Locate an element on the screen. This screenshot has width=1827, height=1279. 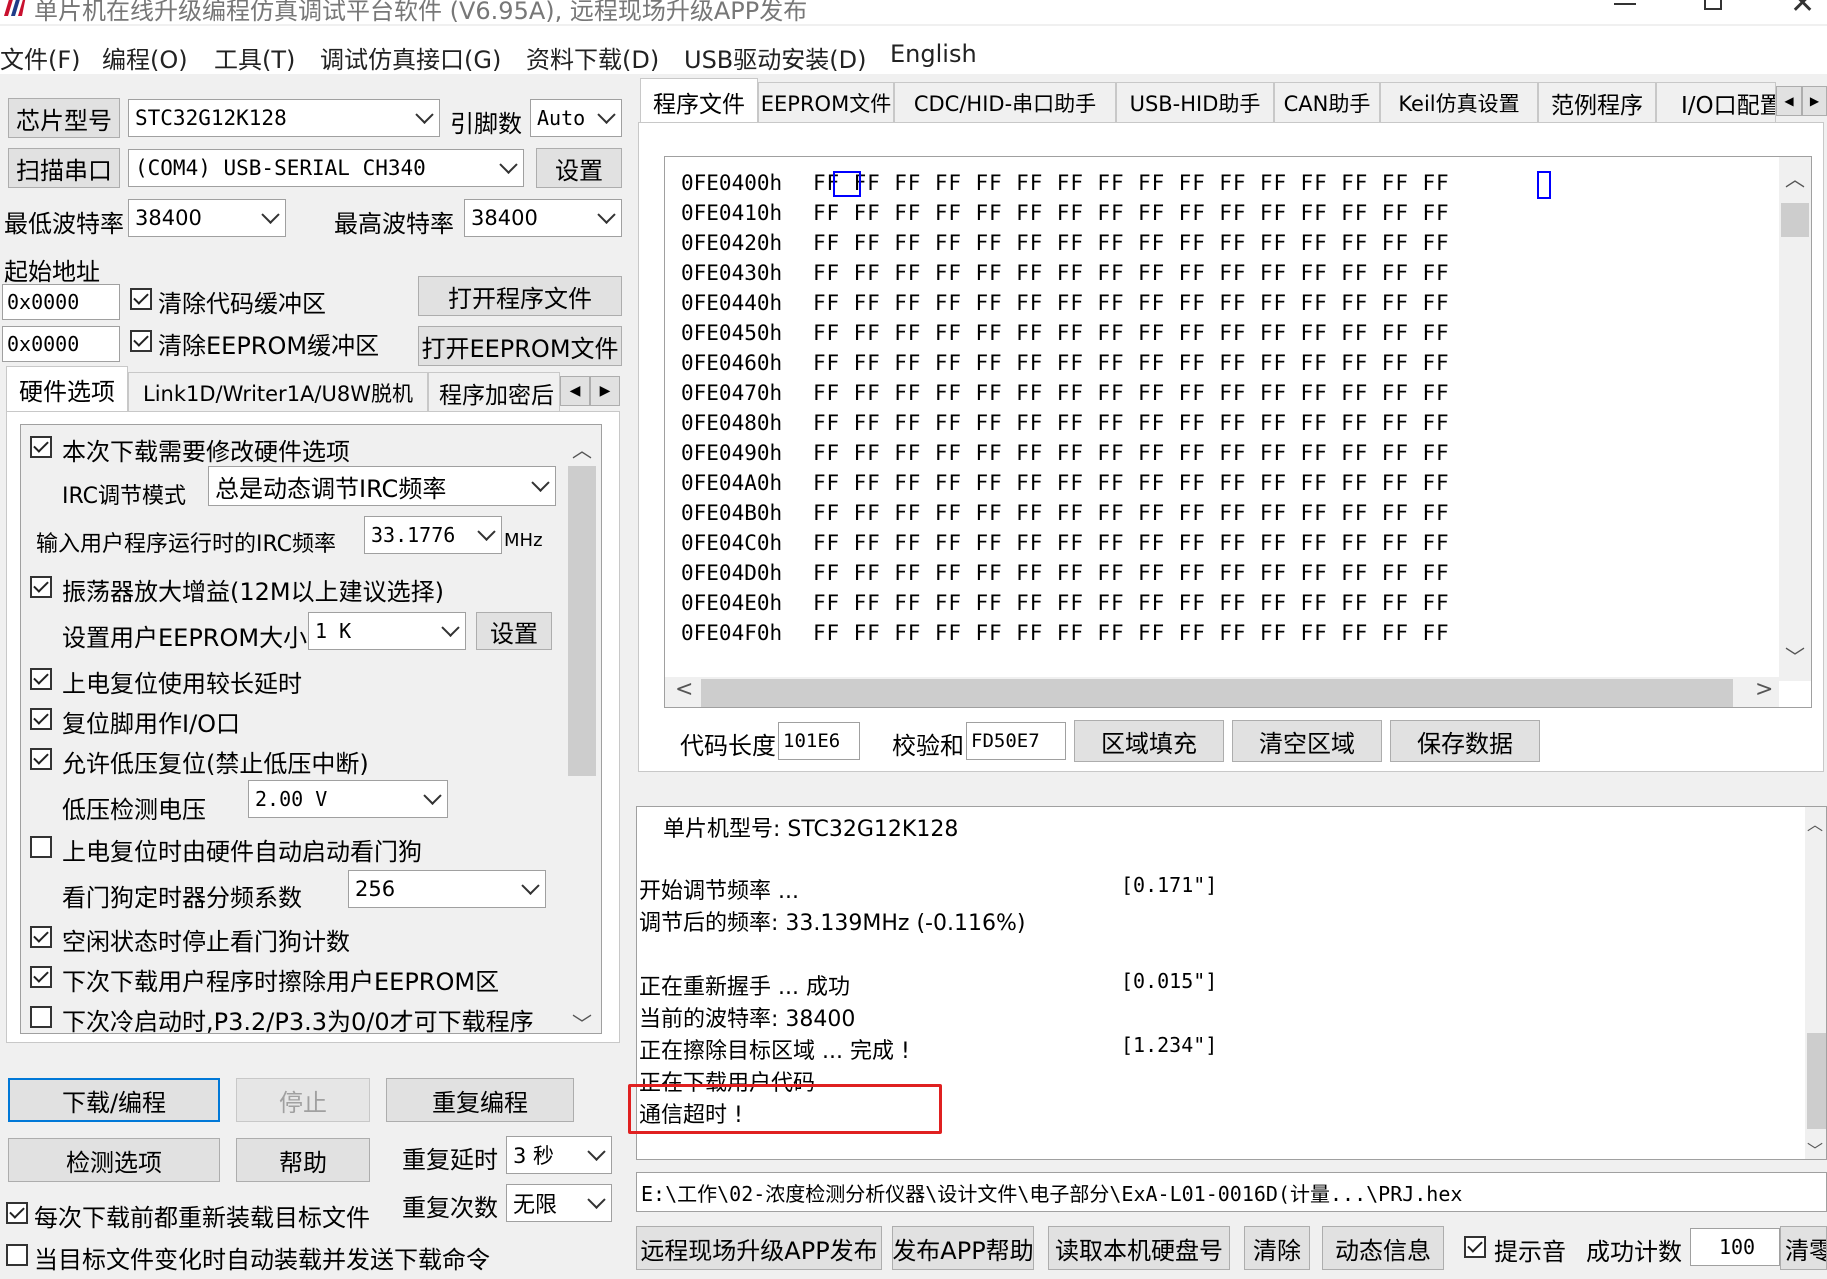
clear-eeprom-checkbox is located at coordinates (141, 341).